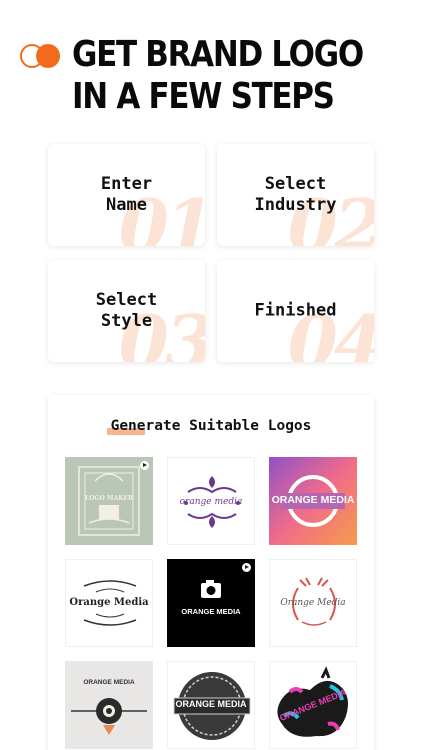 This screenshot has width=422, height=750. I want to click on camera-icon, so click(211, 589).